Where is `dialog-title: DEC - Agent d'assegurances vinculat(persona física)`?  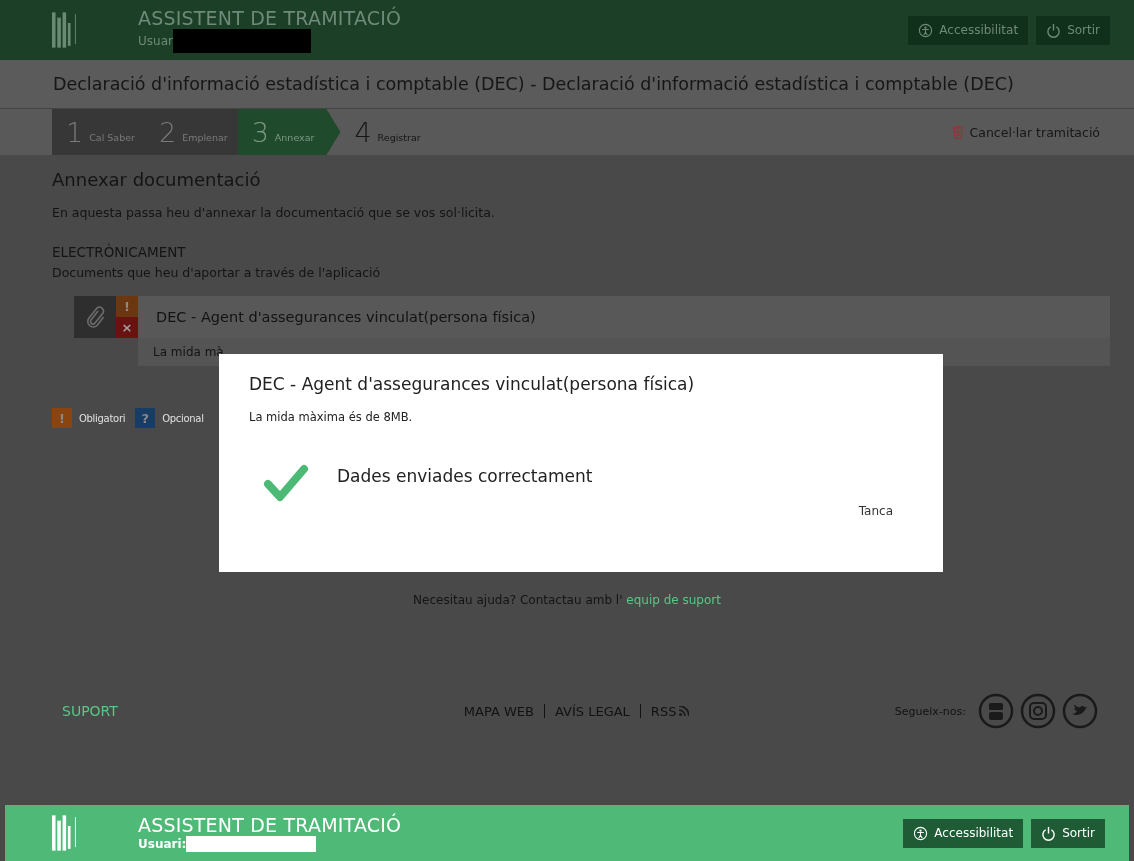 dialog-title: DEC - Agent d'assegurances vinculat(persona física) is located at coordinates (472, 384).